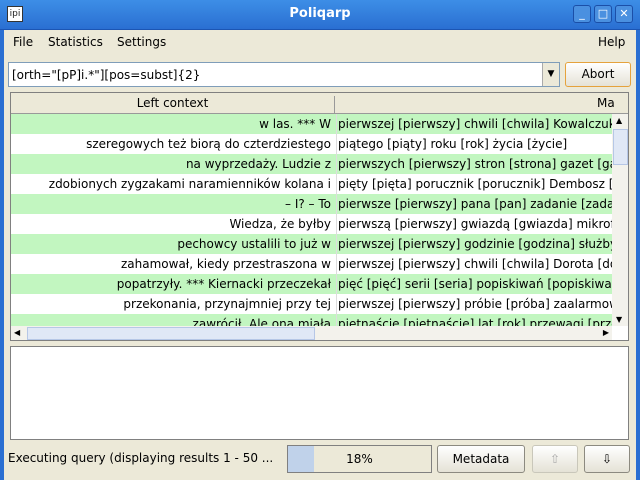 This screenshot has width=640, height=480. Describe the element at coordinates (258, 164) in the screenshot. I see `left-context-text: na wyprzedaży. Ludzie z` at that location.